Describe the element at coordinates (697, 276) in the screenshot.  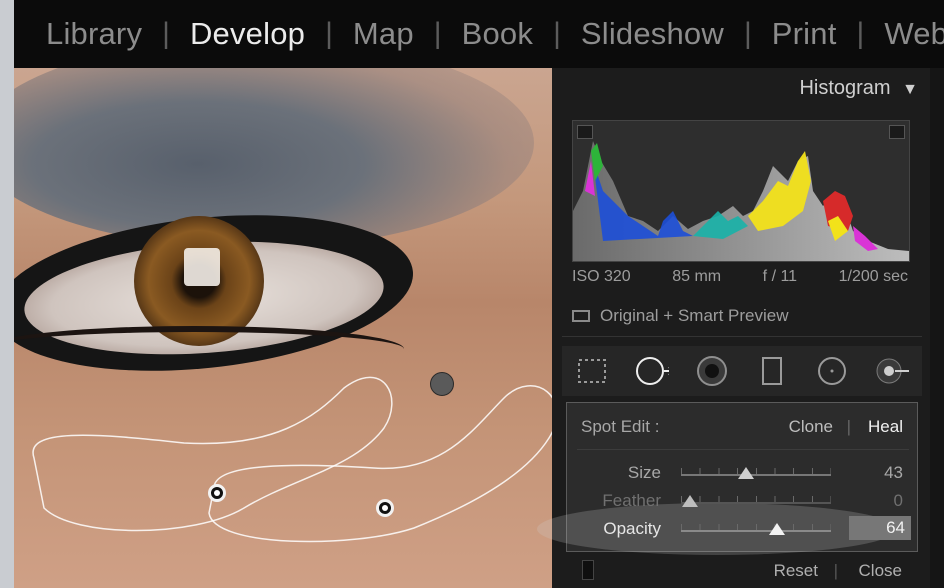
I see `focal-length-value: 85 mm` at that location.